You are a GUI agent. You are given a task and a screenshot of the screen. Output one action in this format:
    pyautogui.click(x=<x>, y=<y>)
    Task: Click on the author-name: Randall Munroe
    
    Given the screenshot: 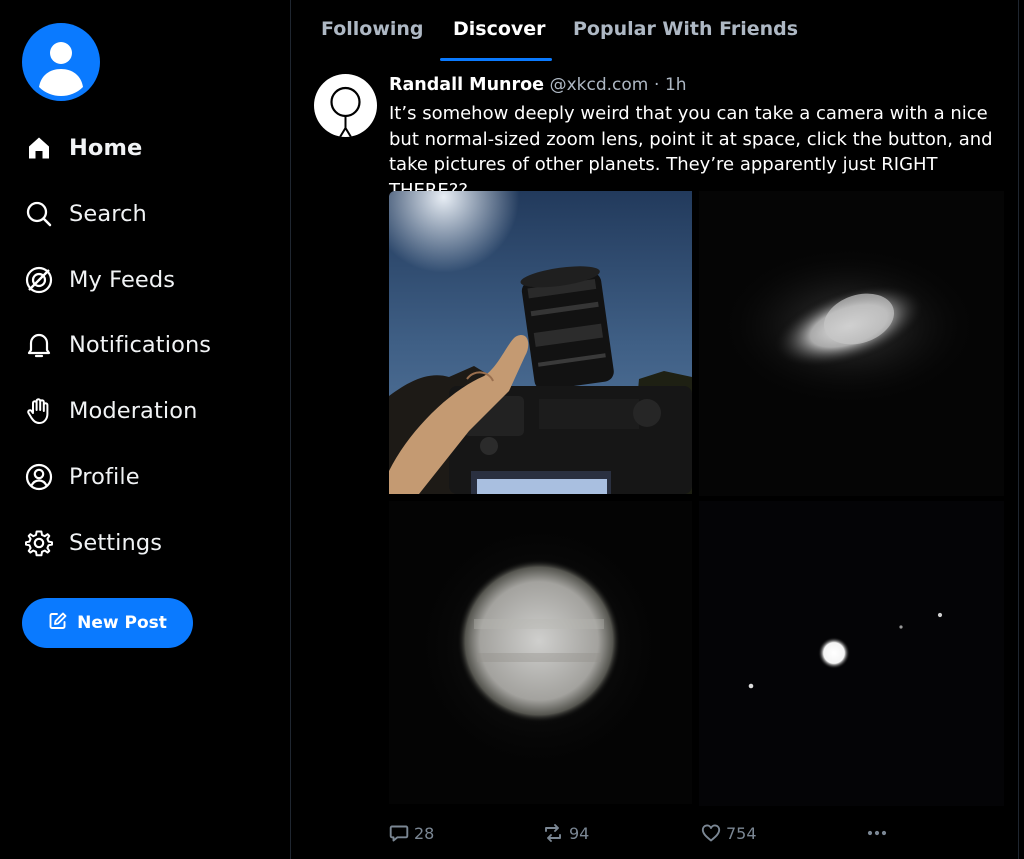 What is the action you would take?
    pyautogui.click(x=466, y=85)
    